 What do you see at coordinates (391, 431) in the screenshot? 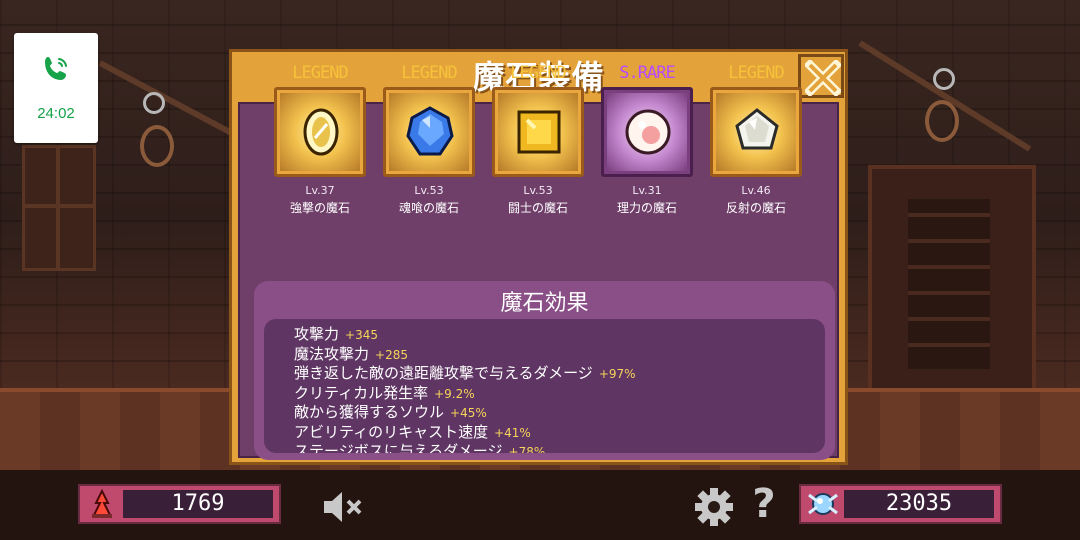
I see `effect-label: アビリティのリキャスト速度` at bounding box center [391, 431].